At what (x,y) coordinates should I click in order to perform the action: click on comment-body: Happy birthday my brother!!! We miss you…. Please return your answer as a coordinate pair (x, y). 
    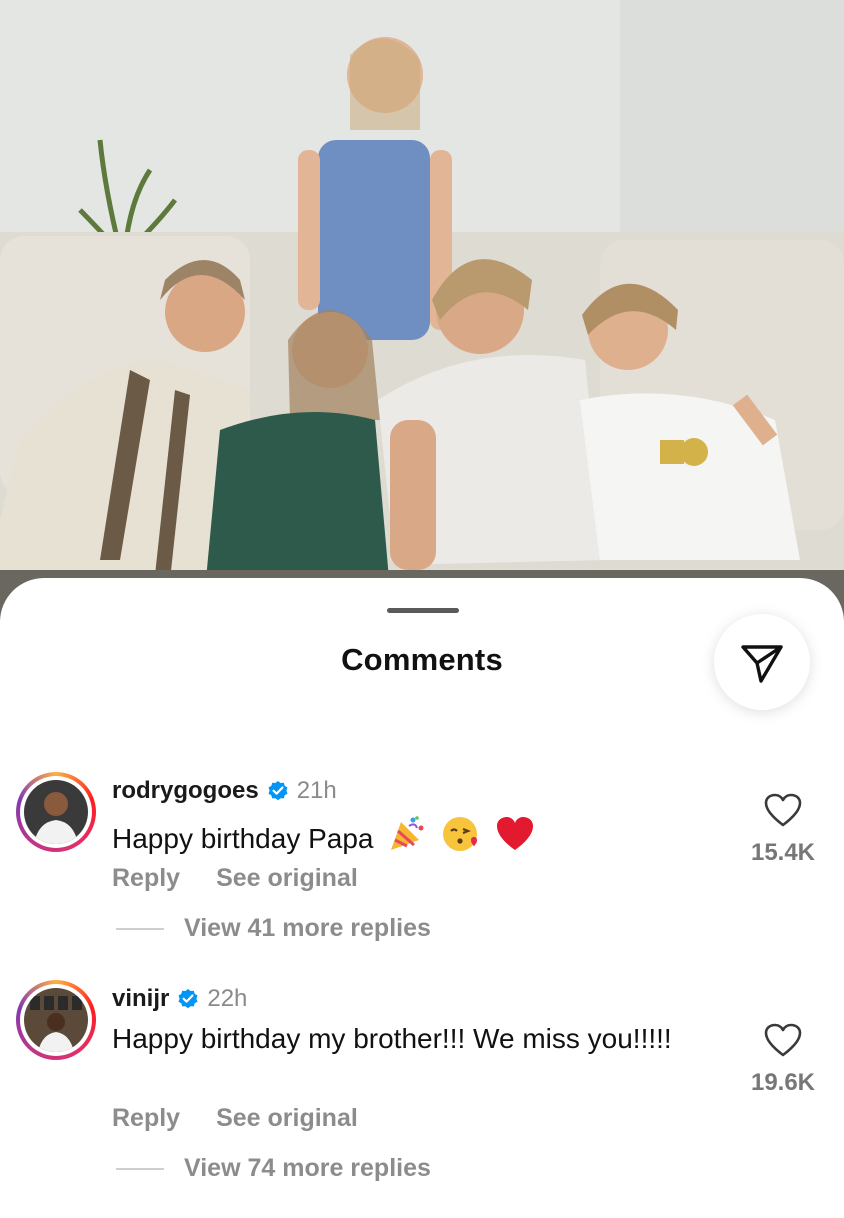
    Looking at the image, I should click on (392, 1038).